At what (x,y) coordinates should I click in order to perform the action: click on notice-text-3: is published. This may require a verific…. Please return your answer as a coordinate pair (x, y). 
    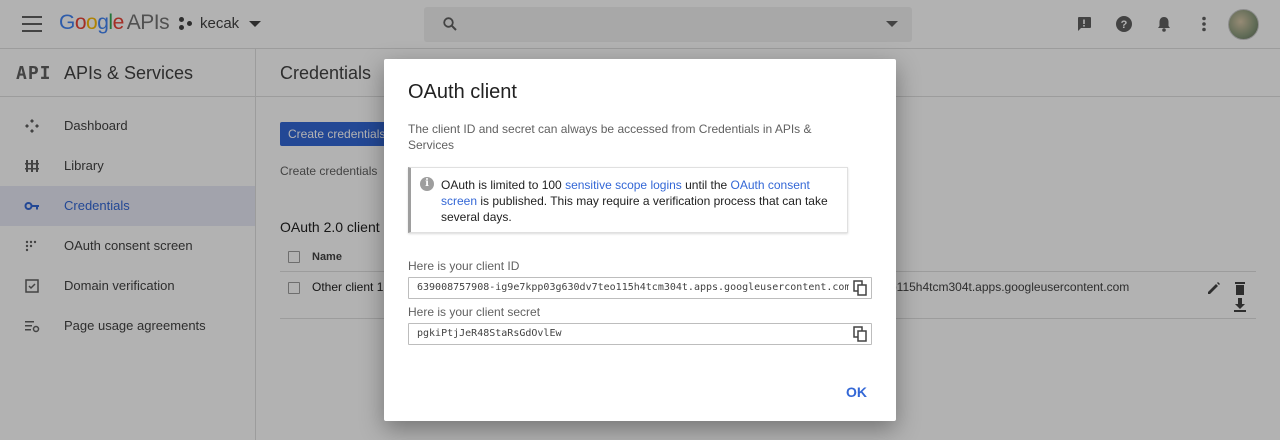
    Looking at the image, I should click on (634, 209).